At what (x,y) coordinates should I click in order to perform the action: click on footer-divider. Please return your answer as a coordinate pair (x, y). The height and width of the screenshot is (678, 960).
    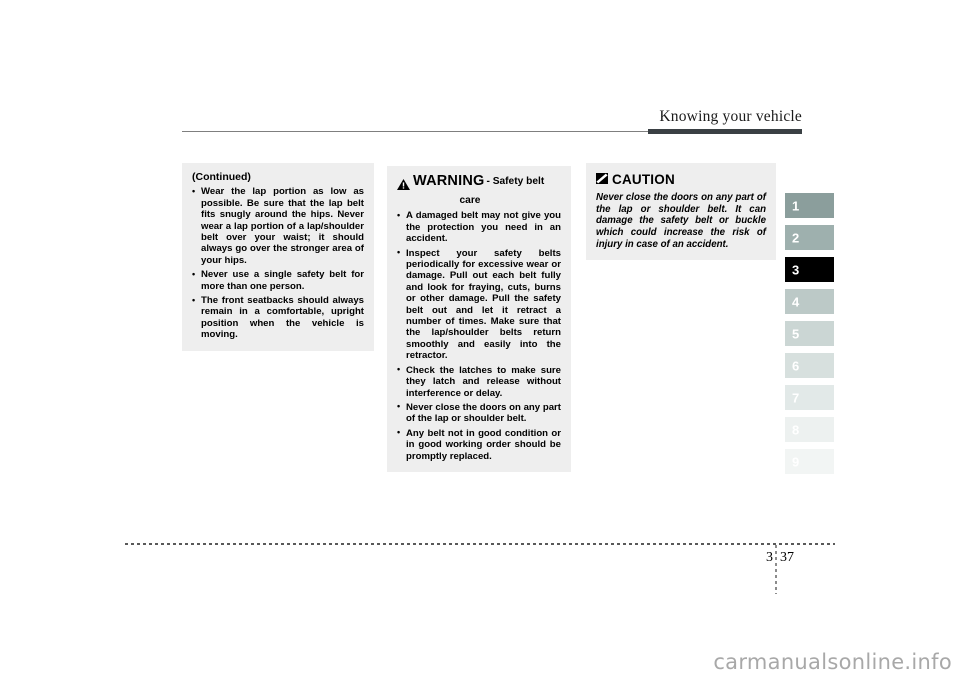
    Looking at the image, I should click on (480, 544).